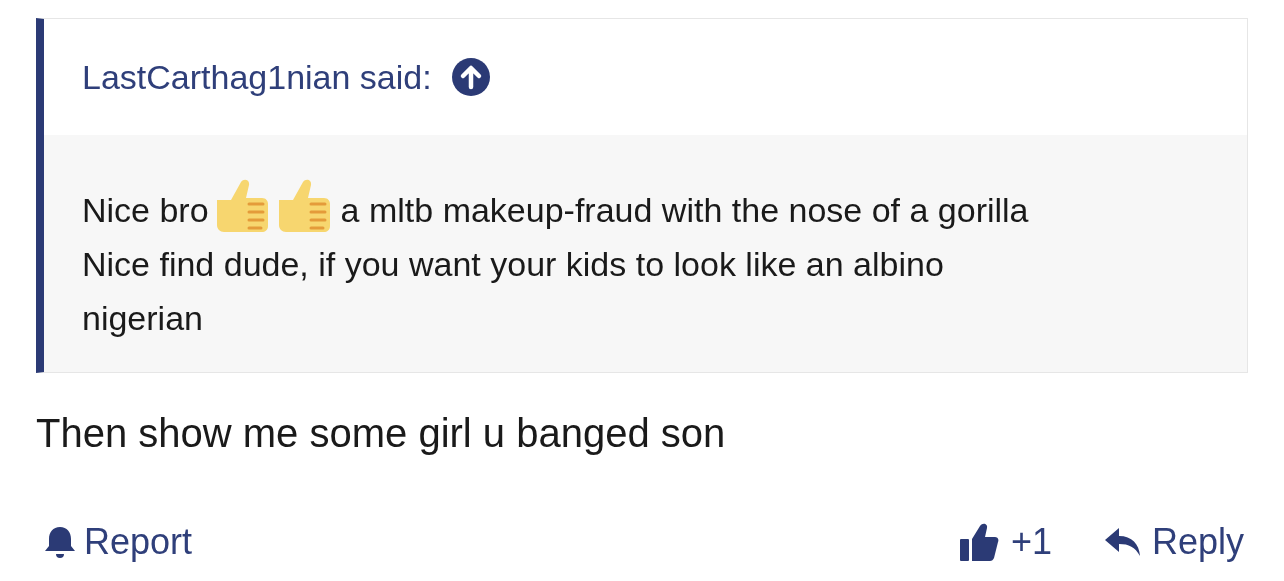 This screenshot has height=581, width=1284. What do you see at coordinates (470, 77) in the screenshot?
I see `arrow-up-icon` at bounding box center [470, 77].